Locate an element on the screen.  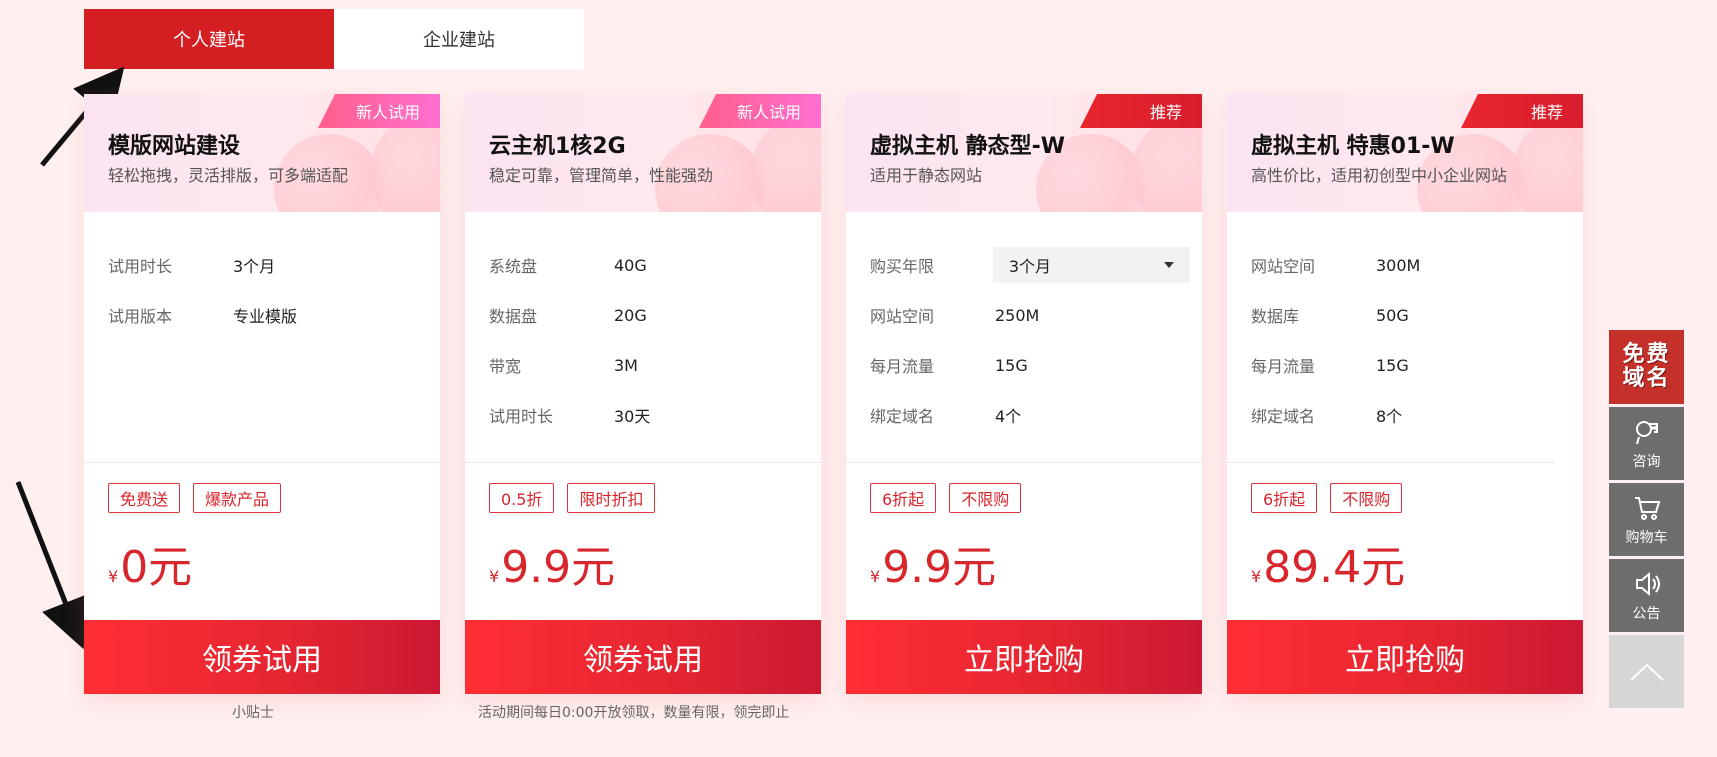
spec-row: 网站空间 250M is located at coordinates (1030, 315).